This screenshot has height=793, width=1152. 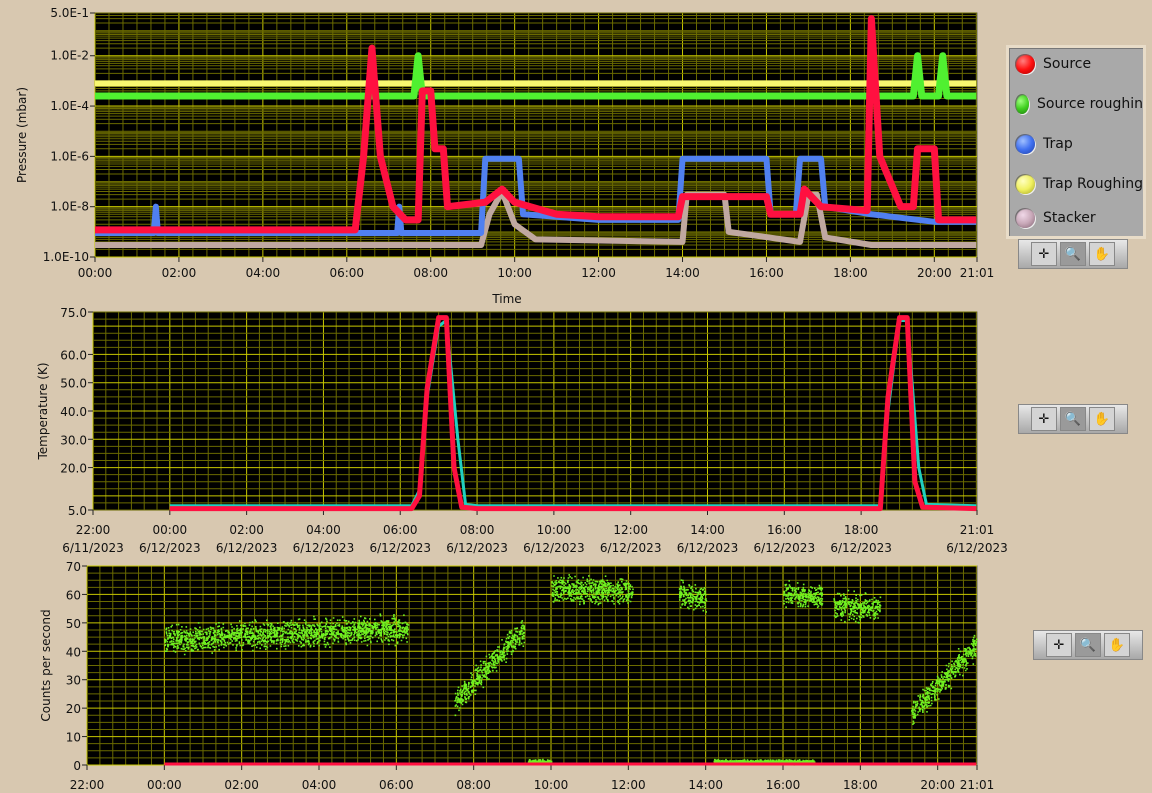 What do you see at coordinates (1025, 184) in the screenshot?
I see `trap-roughing-color-icon` at bounding box center [1025, 184].